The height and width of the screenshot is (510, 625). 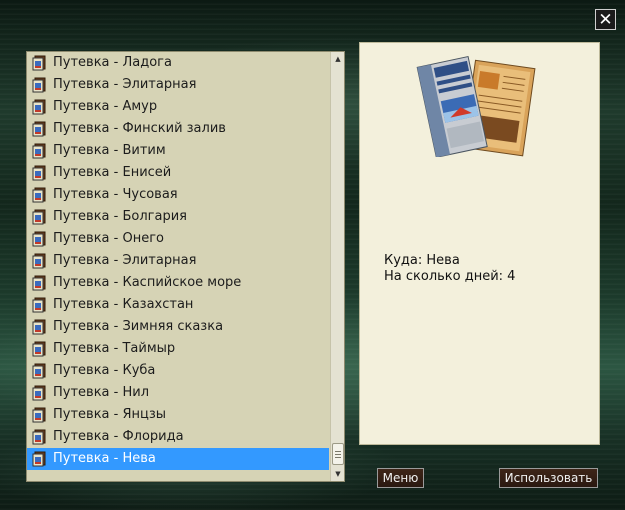 I want to click on tour-list-item: Путевка - Куба, so click(x=178, y=371).